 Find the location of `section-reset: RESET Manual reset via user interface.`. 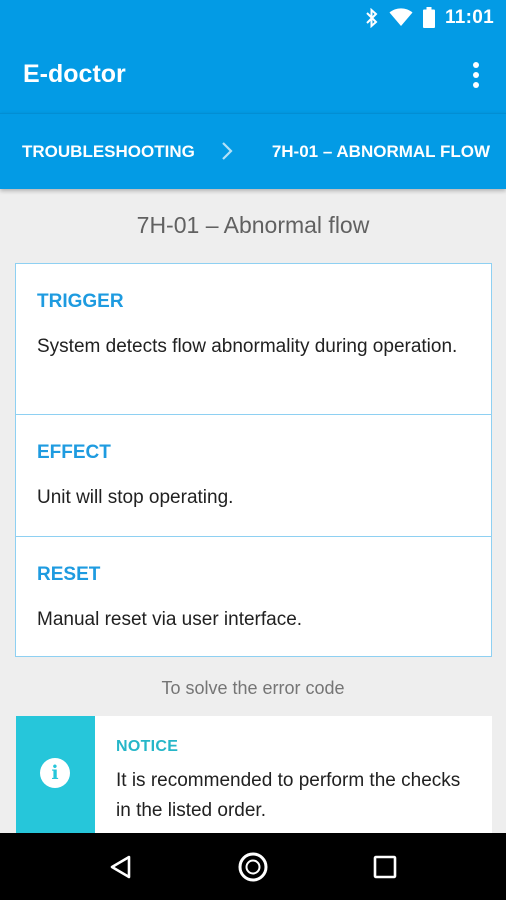

section-reset: RESET Manual reset via user interface. is located at coordinates (253, 597).